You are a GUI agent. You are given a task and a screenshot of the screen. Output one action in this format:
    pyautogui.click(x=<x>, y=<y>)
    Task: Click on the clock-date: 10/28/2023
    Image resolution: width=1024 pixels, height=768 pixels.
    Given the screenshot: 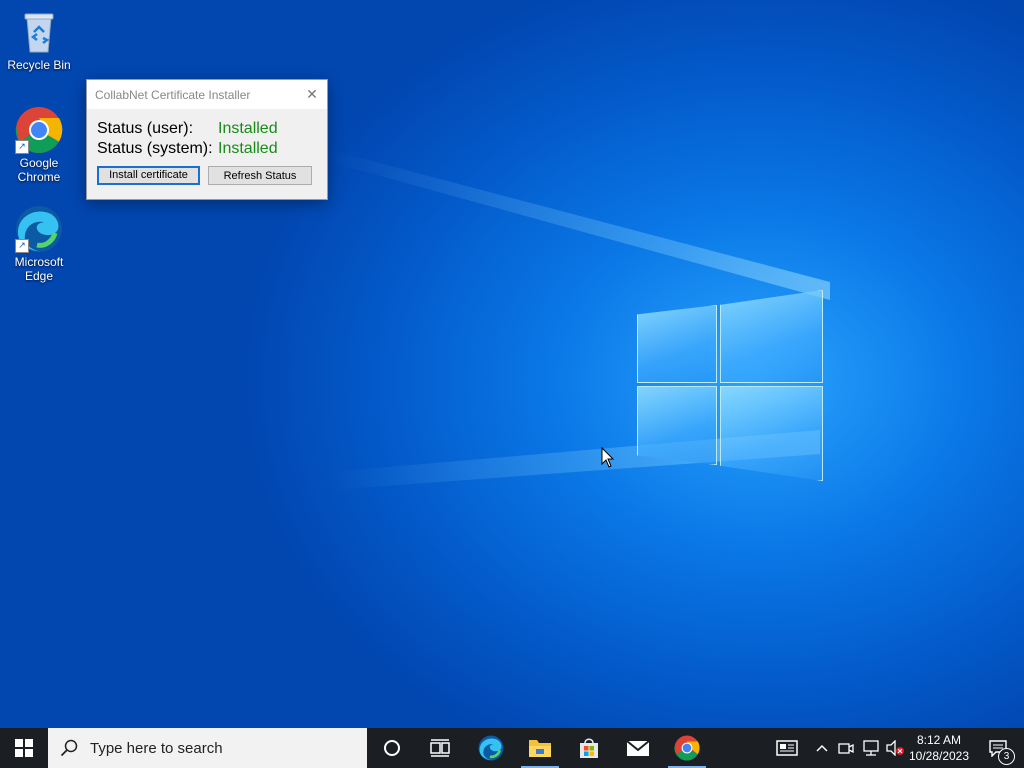 What is the action you would take?
    pyautogui.click(x=939, y=756)
    